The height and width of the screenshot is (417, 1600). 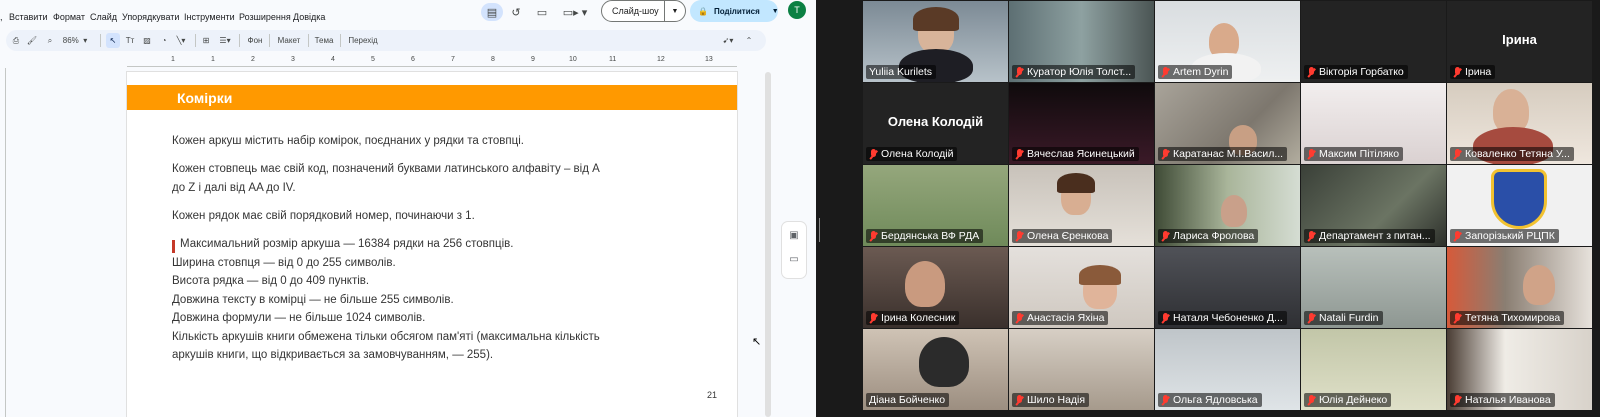 What do you see at coordinates (1081, 123) in the screenshot?
I see `participant-tile: Вячеслав Ясинецький` at bounding box center [1081, 123].